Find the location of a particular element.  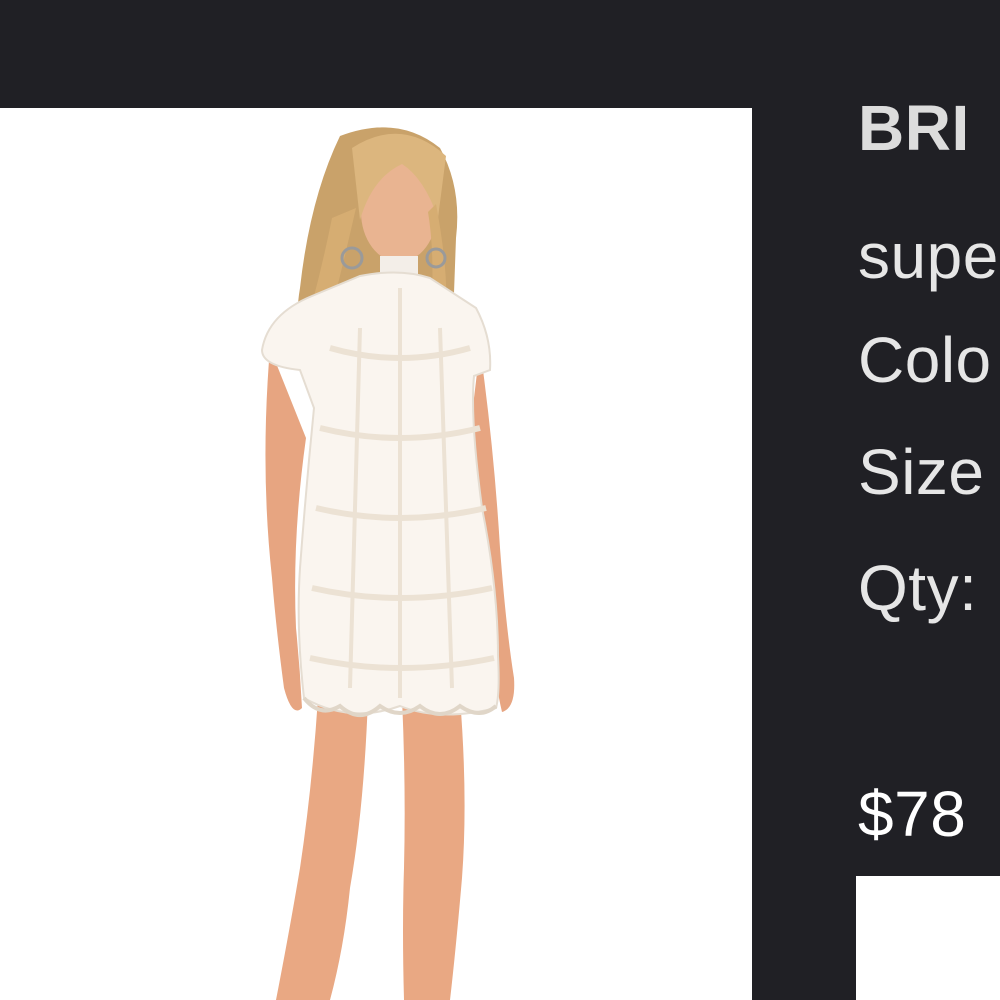

product-details: BRI supe Colo Size Qty: $78 is located at coordinates (929, 545).